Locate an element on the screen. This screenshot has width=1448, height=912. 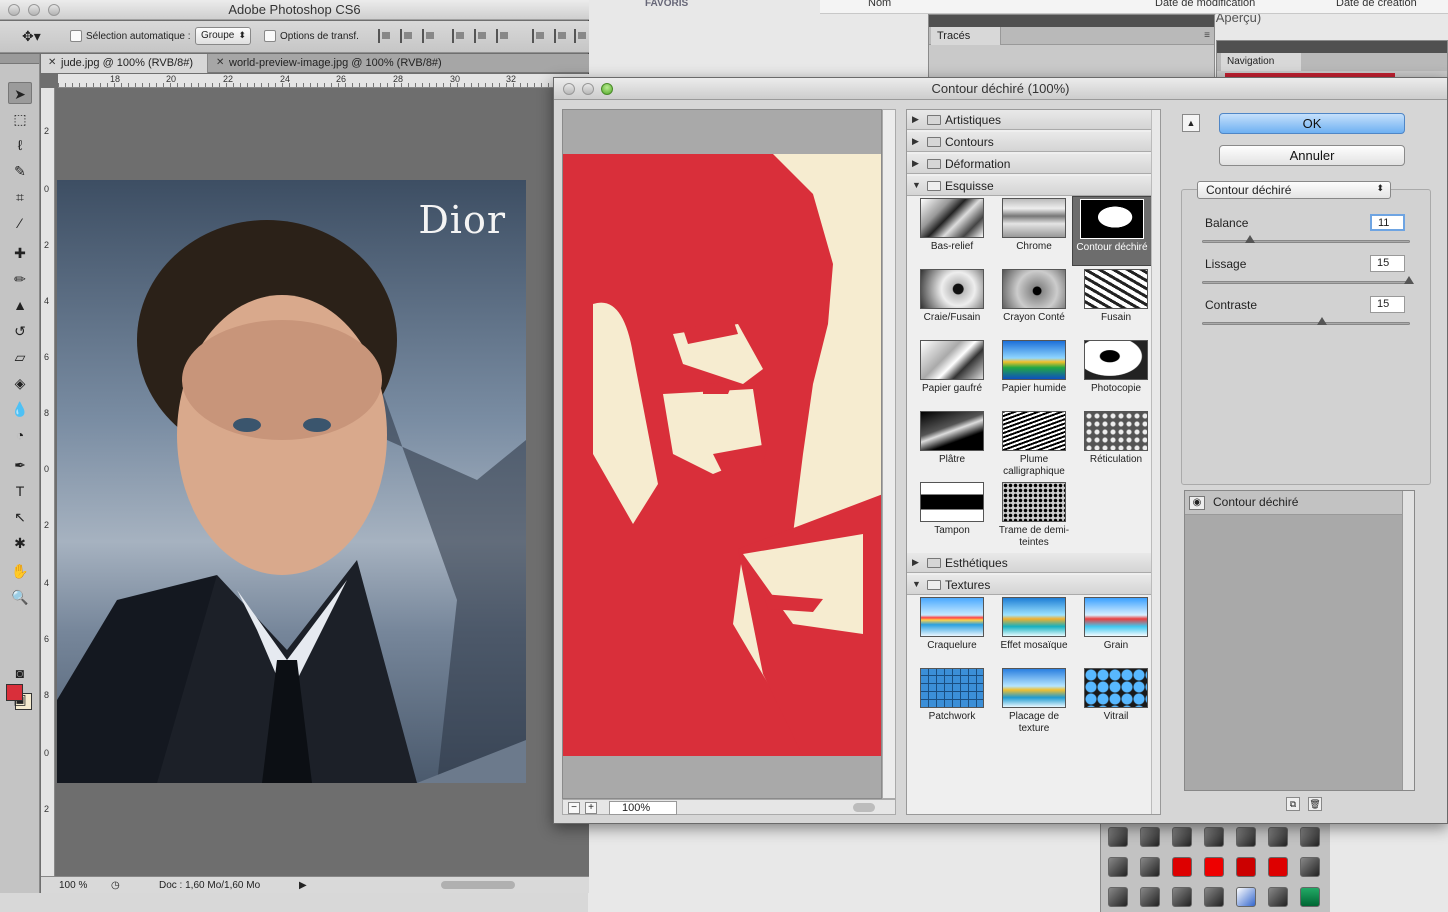
filter-thumb-placage: Placage de texture is located at coordinates (1034, 701).